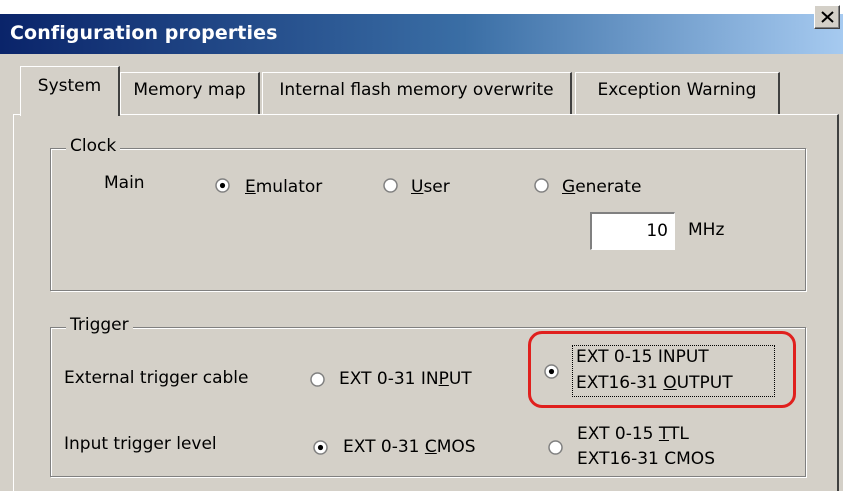  Describe the element at coordinates (409, 447) in the screenshot. I see `ext-0-31-cmos-label: EXT 0-31 CMOS` at that location.